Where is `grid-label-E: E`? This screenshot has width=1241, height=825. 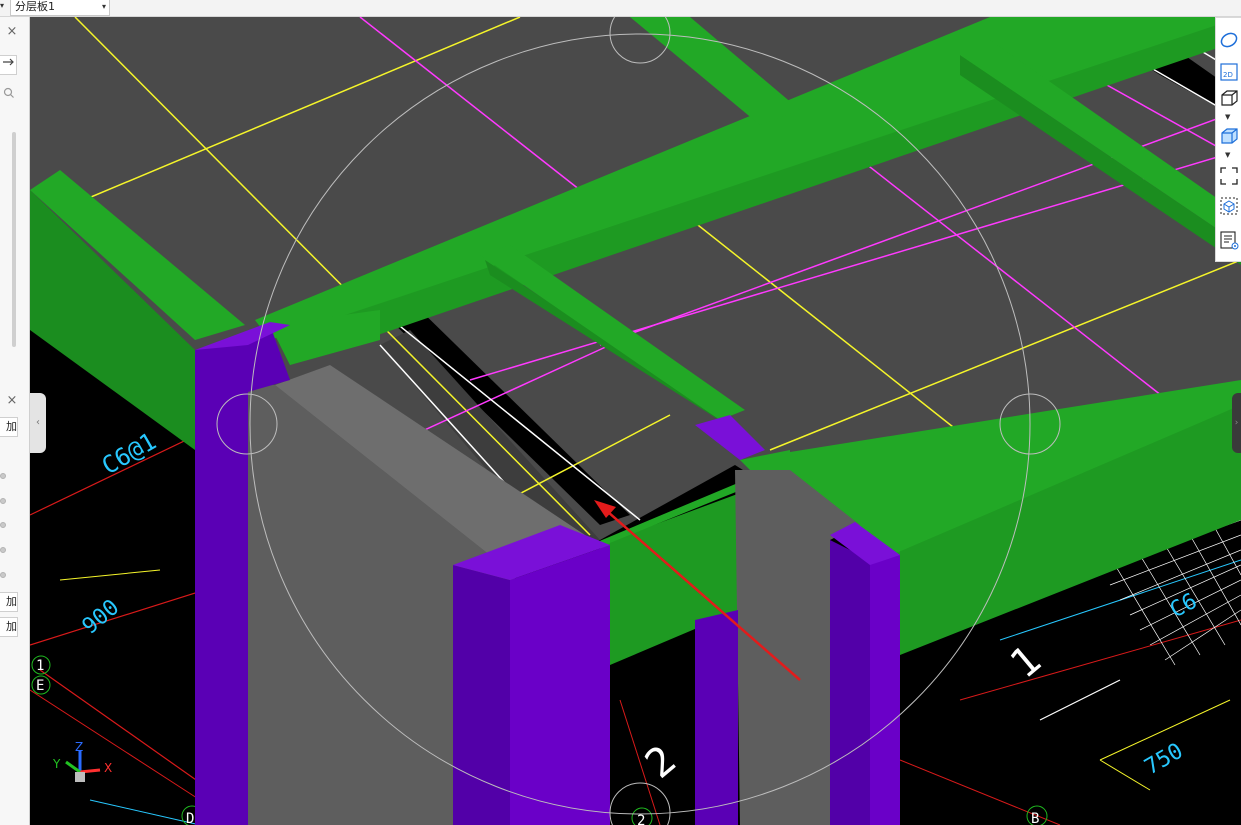
grid-label-E: E is located at coordinates (40, 686).